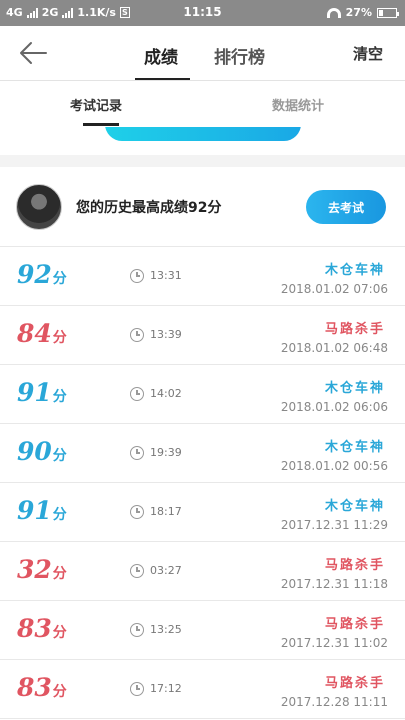 This screenshot has width=405, height=720. I want to click on subtab-statistics: 数据统计, so click(298, 104).